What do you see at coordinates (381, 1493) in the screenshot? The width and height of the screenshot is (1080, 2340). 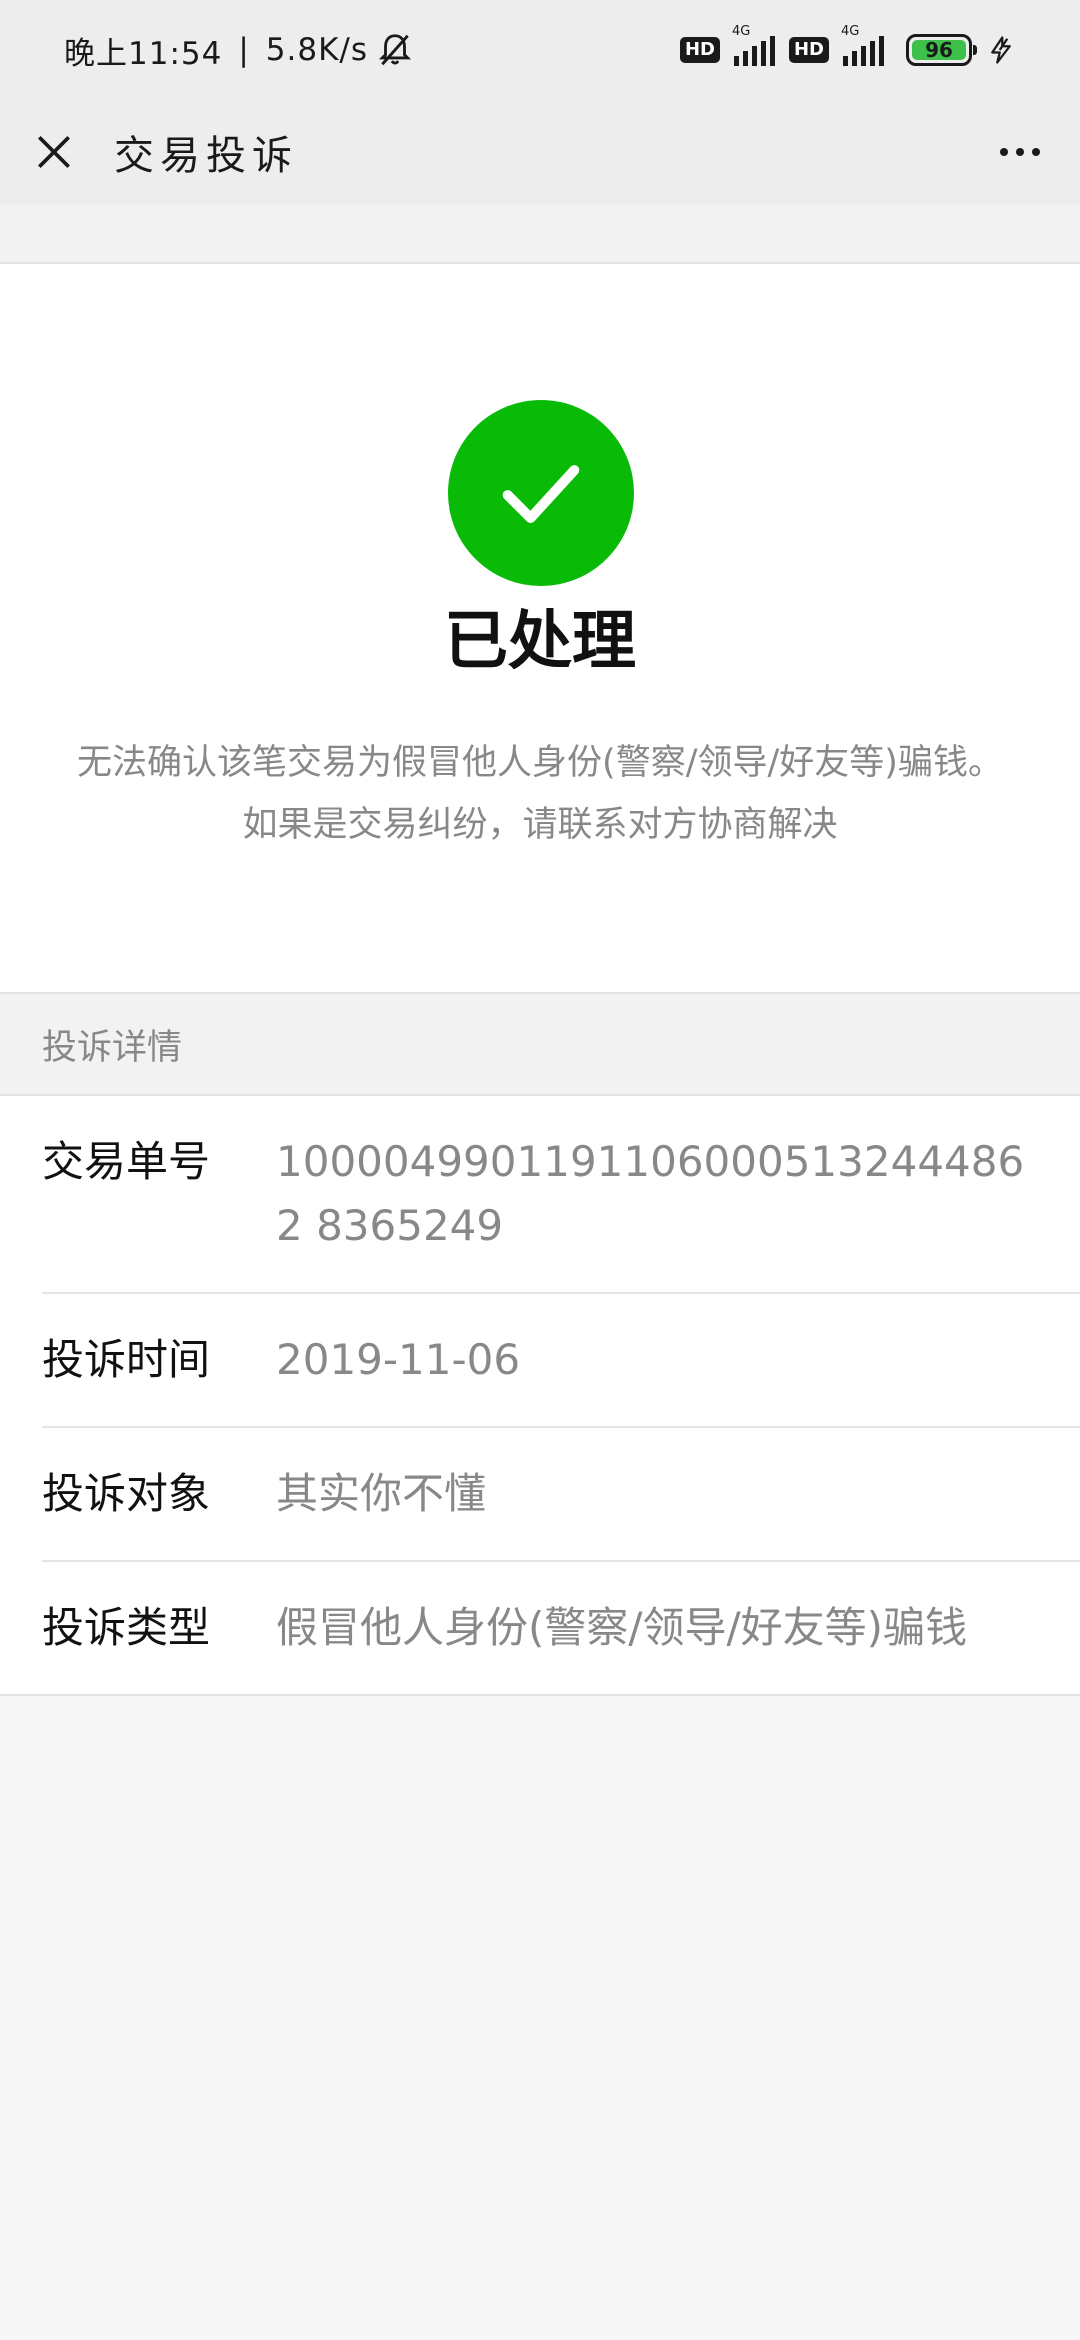 I see `detail-value: 其实你不懂` at bounding box center [381, 1493].